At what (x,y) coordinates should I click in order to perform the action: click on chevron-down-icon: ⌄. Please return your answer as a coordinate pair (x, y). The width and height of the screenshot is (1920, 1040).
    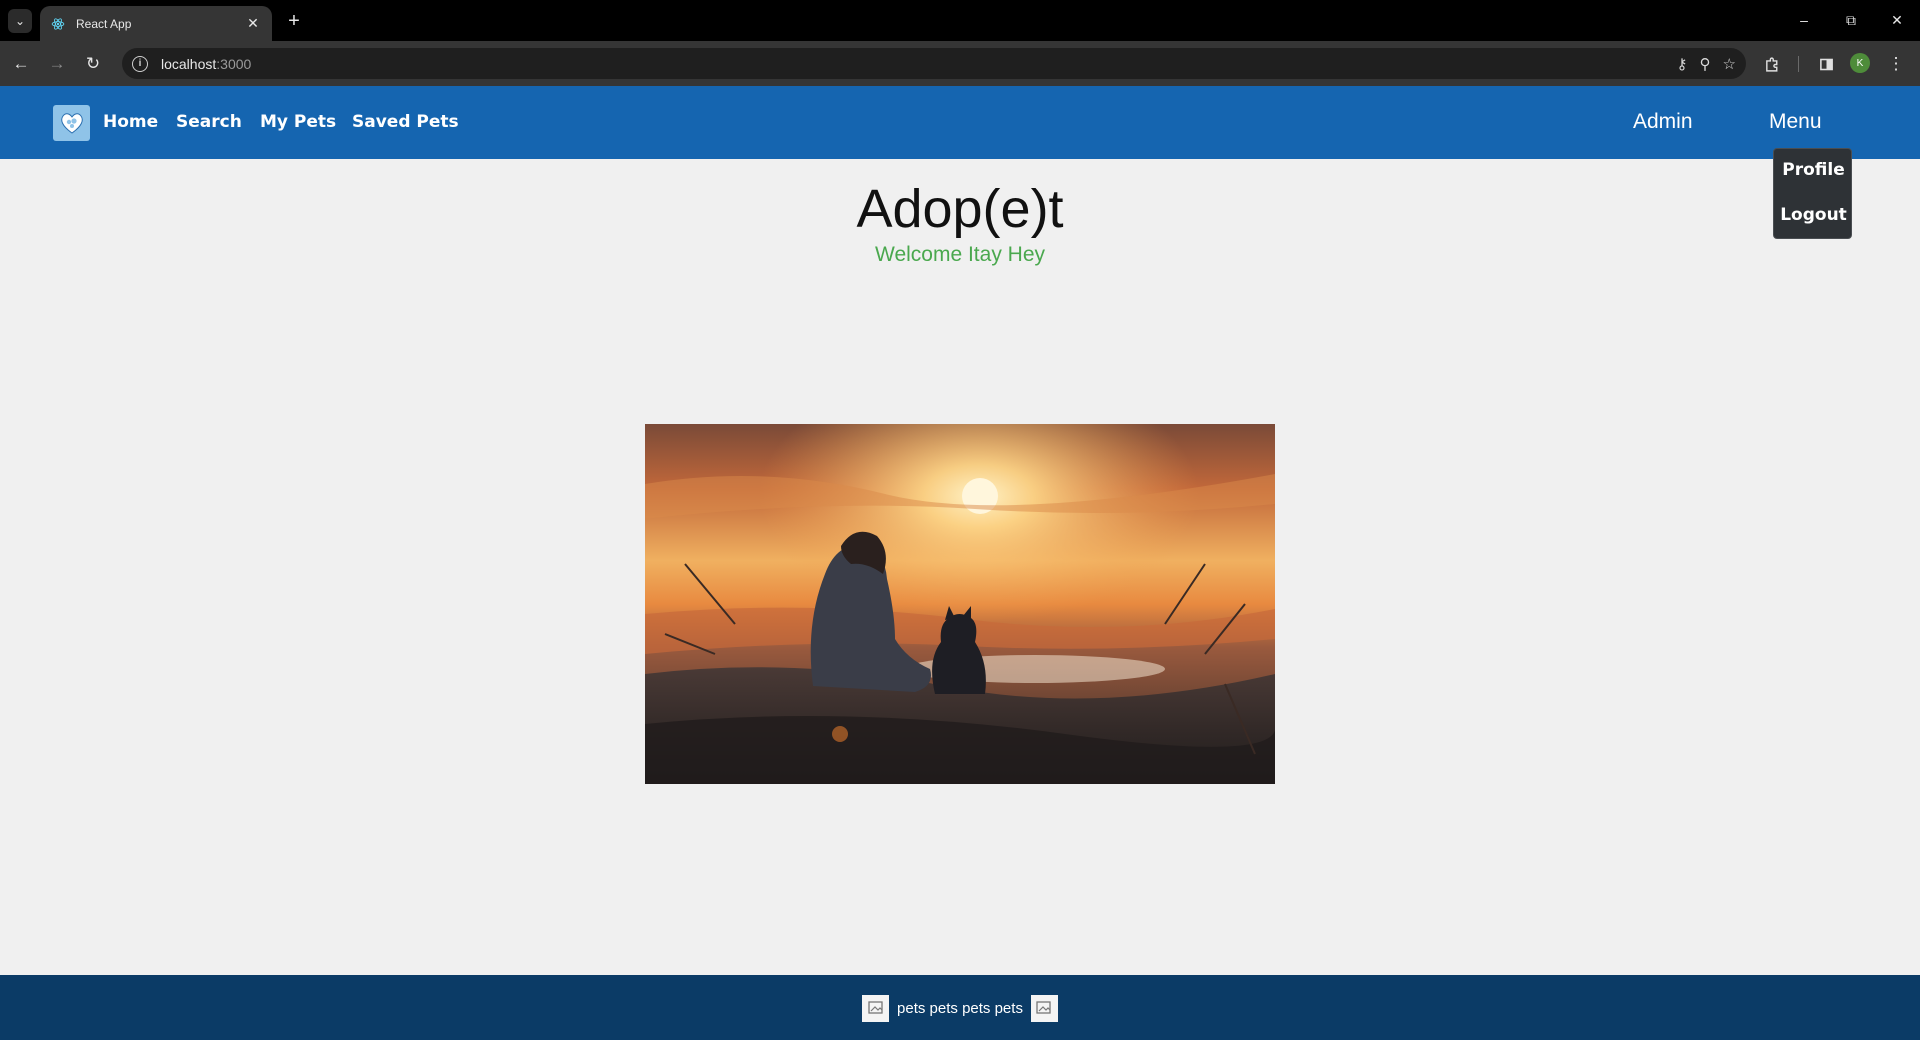
    Looking at the image, I should click on (20, 21).